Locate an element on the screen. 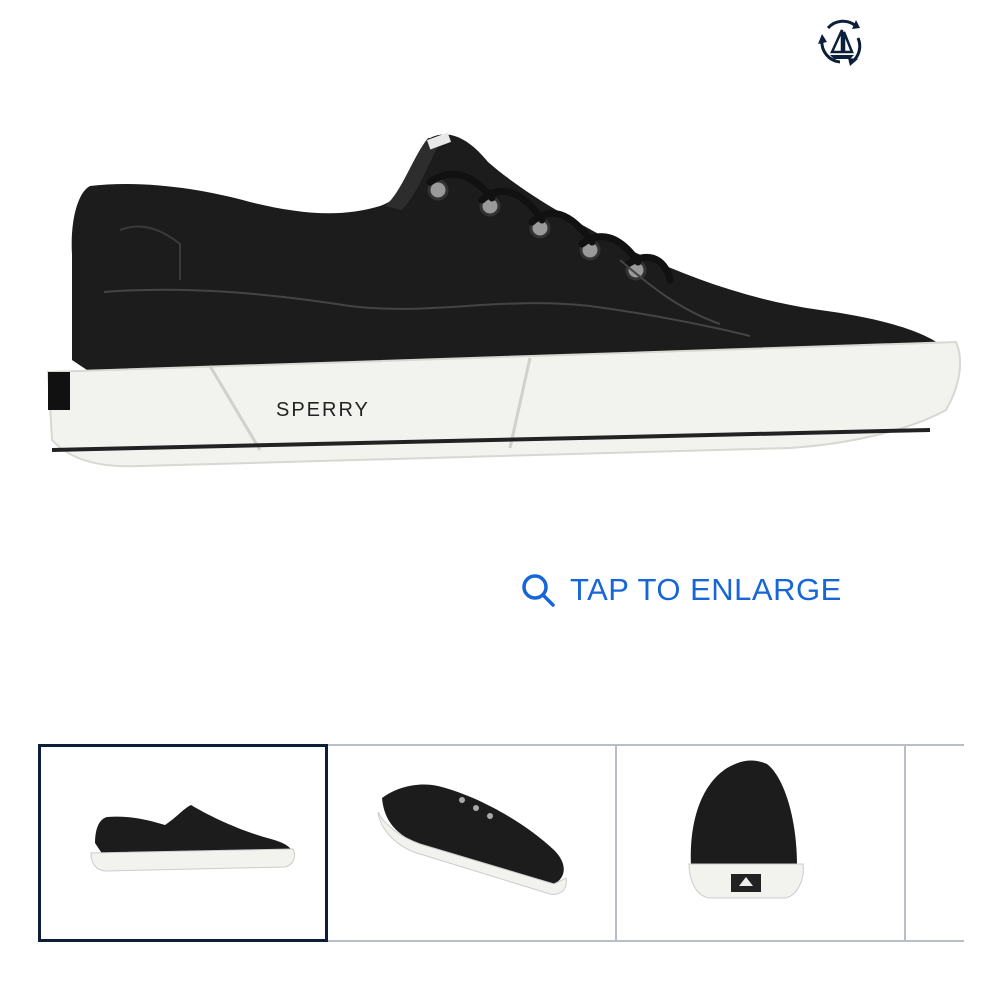 Image resolution: width=1000 pixels, height=1000 pixels. sole-brand-text: SPERRY is located at coordinates (323, 410).